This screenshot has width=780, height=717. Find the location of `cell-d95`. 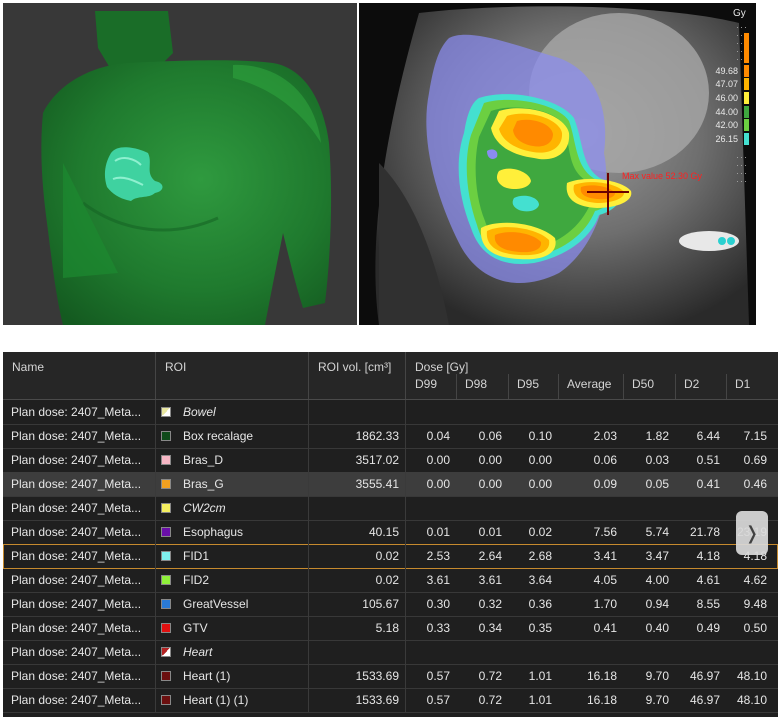

cell-d95 is located at coordinates (530, 508).